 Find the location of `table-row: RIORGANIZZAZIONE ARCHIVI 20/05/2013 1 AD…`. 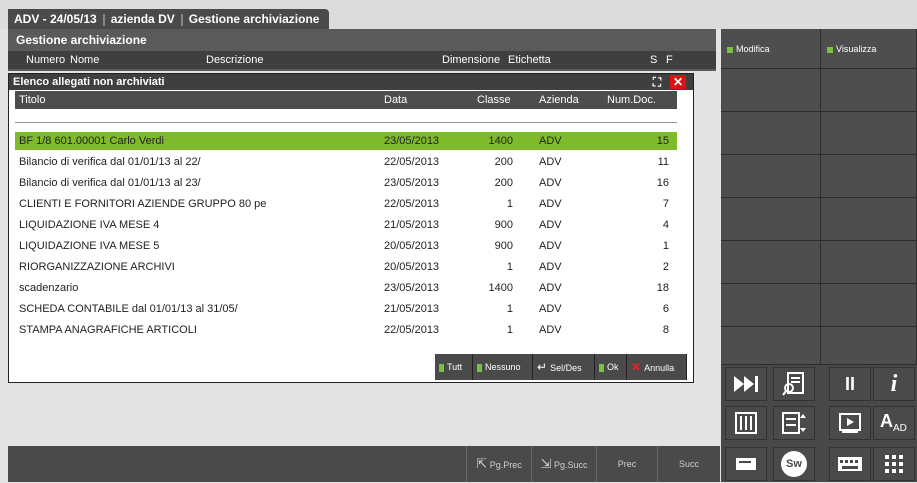

table-row: RIORGANIZZAZIONE ARCHIVI 20/05/2013 1 AD… is located at coordinates (346, 267).